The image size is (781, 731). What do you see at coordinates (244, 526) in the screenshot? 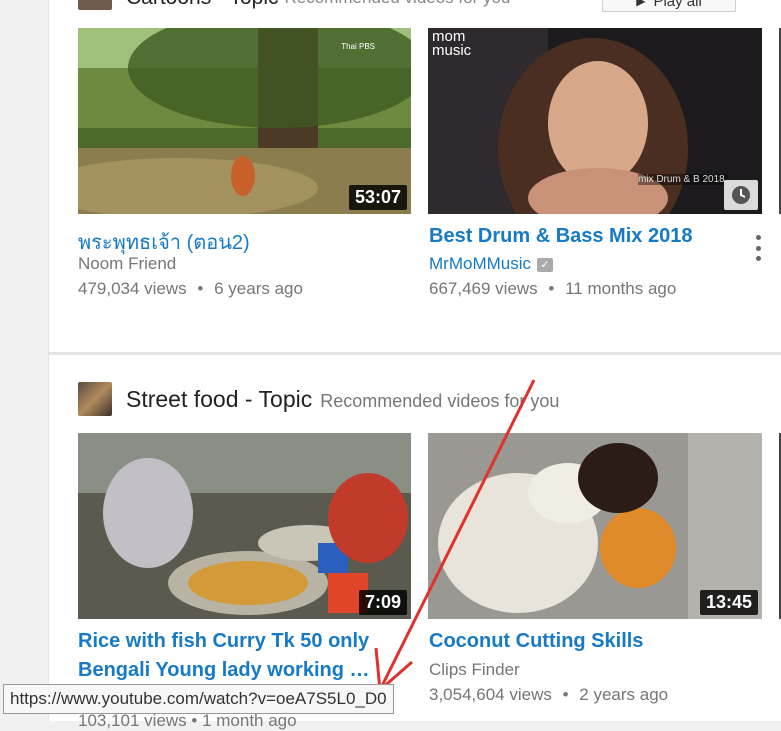
I see `video-thumbnail: 7:09` at bounding box center [244, 526].